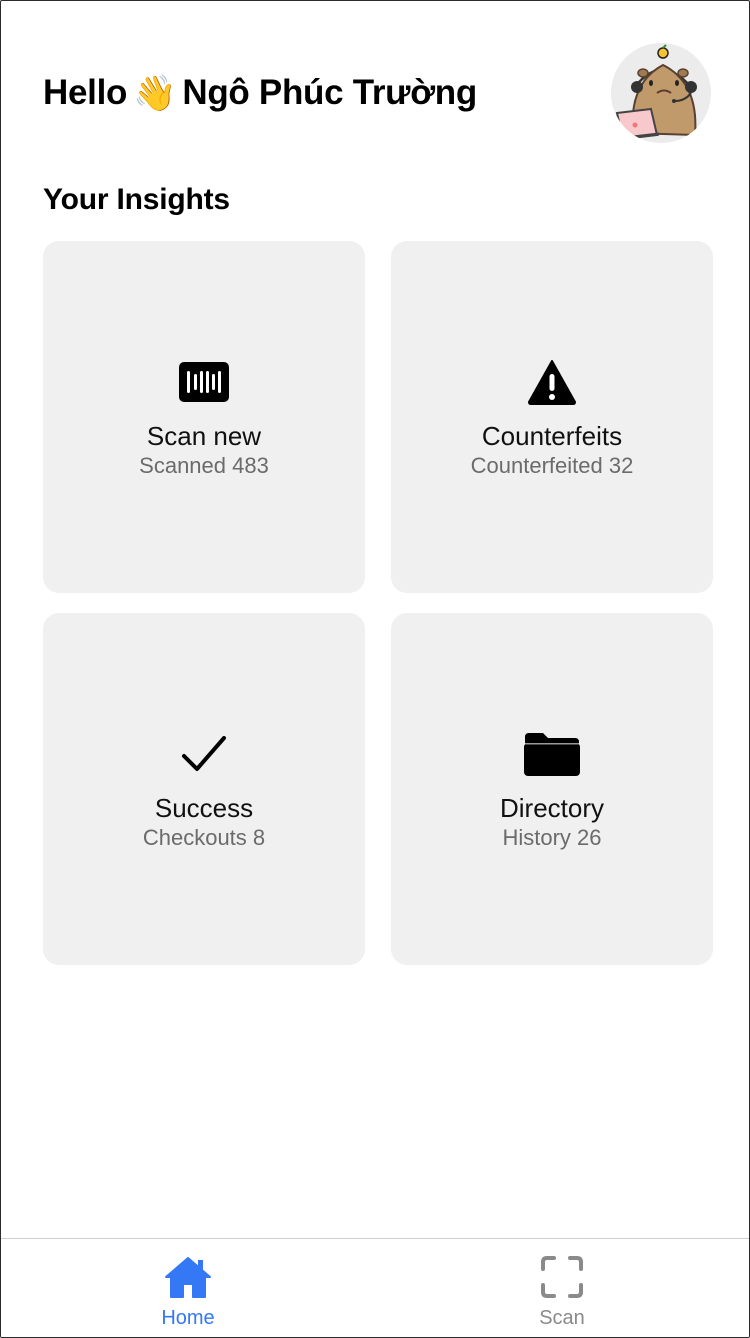 This screenshot has height=1338, width=750. Describe the element at coordinates (562, 1318) in the screenshot. I see `tab-label: Scan` at that location.